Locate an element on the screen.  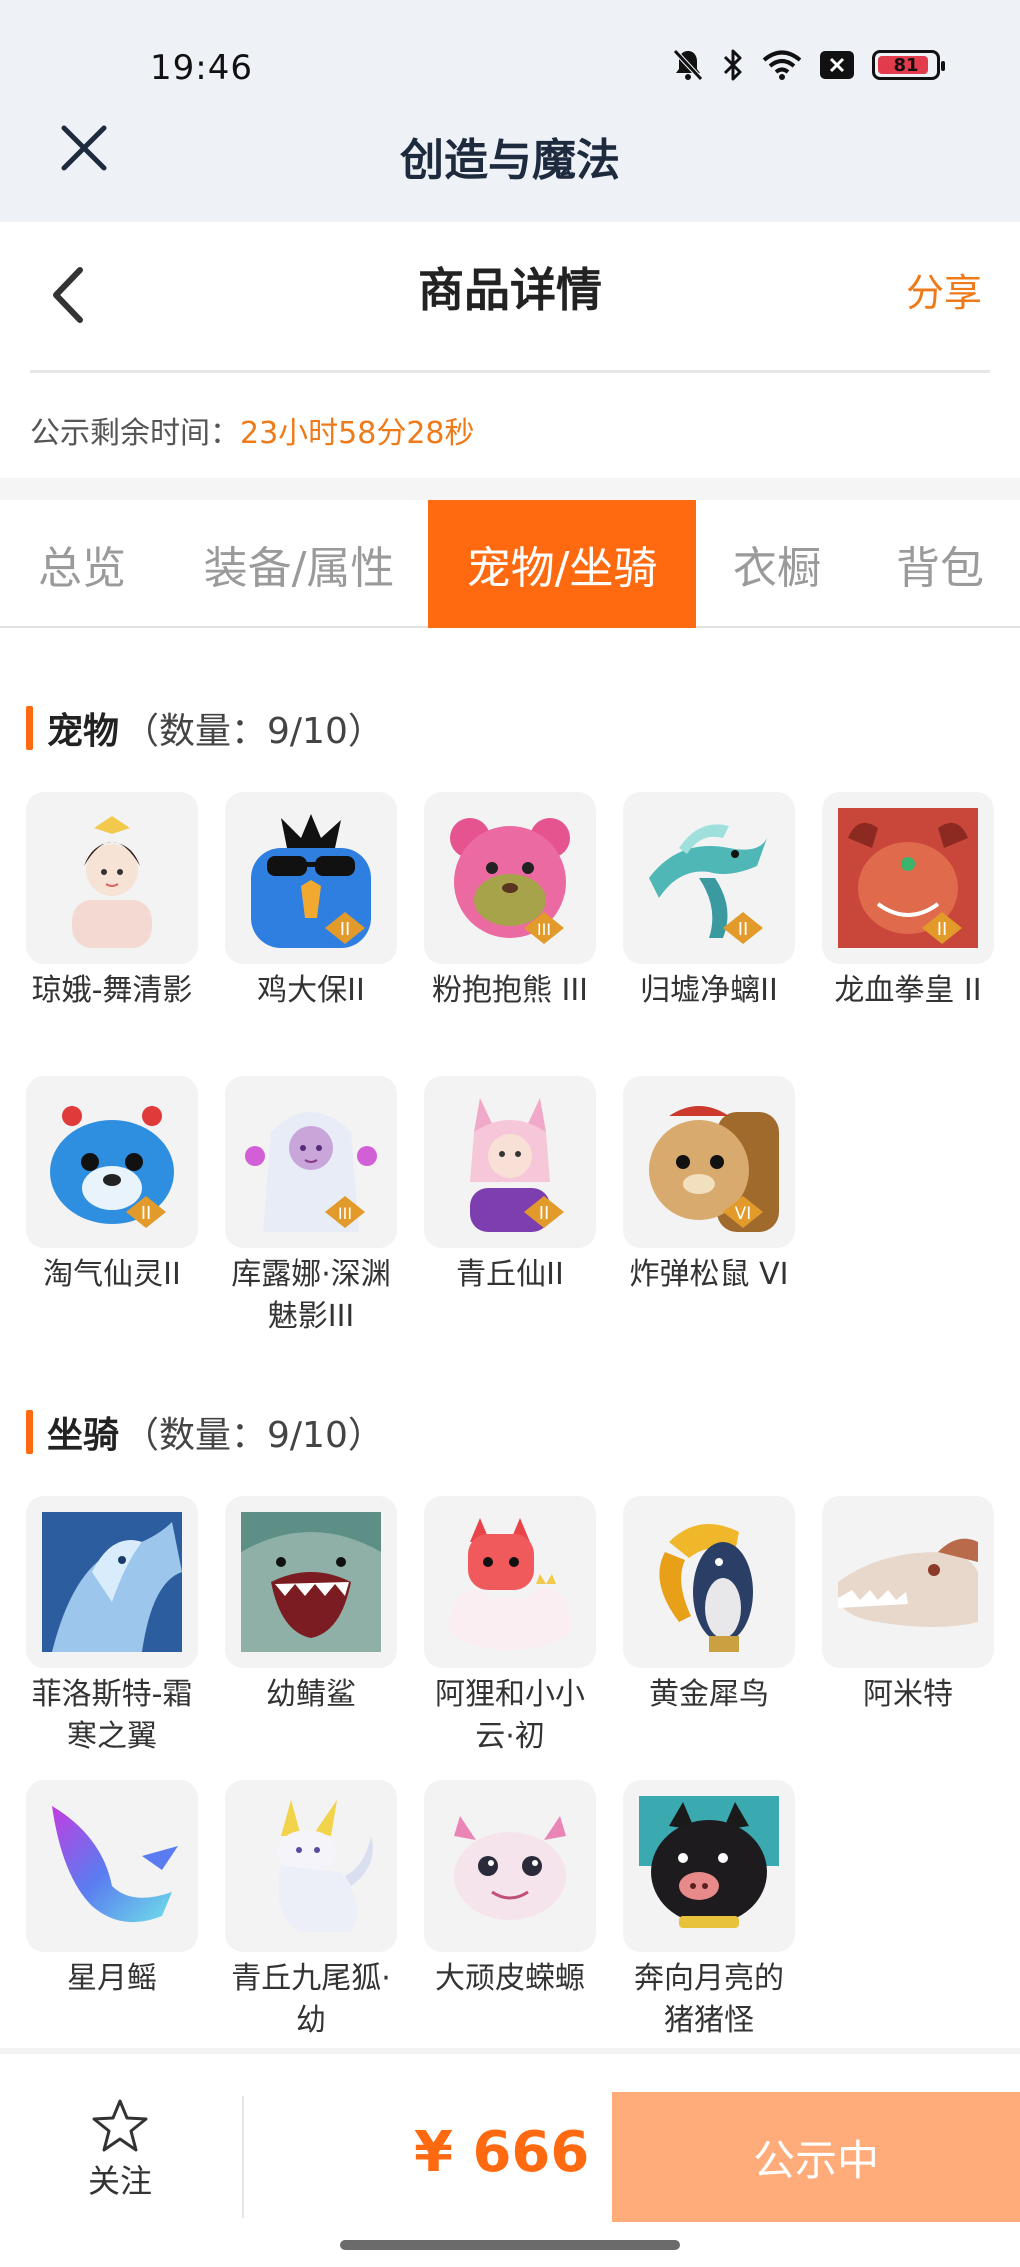
price-value: ¥ 666 is located at coordinates (502, 2152).